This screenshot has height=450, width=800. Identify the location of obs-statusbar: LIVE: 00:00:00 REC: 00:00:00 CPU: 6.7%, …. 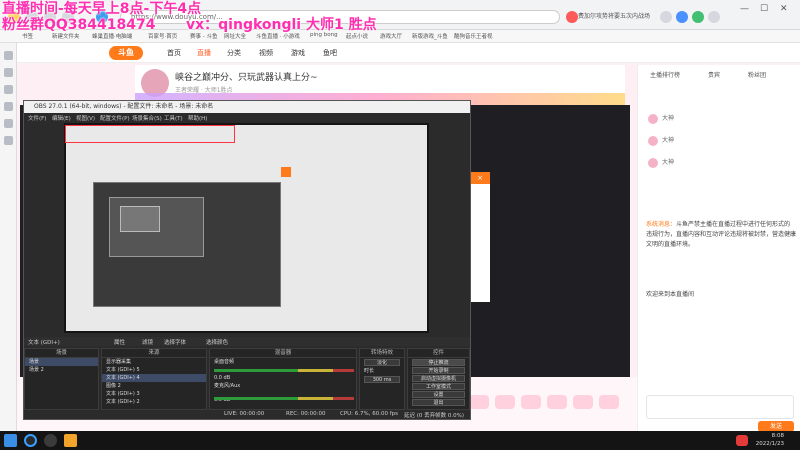
(247, 414).